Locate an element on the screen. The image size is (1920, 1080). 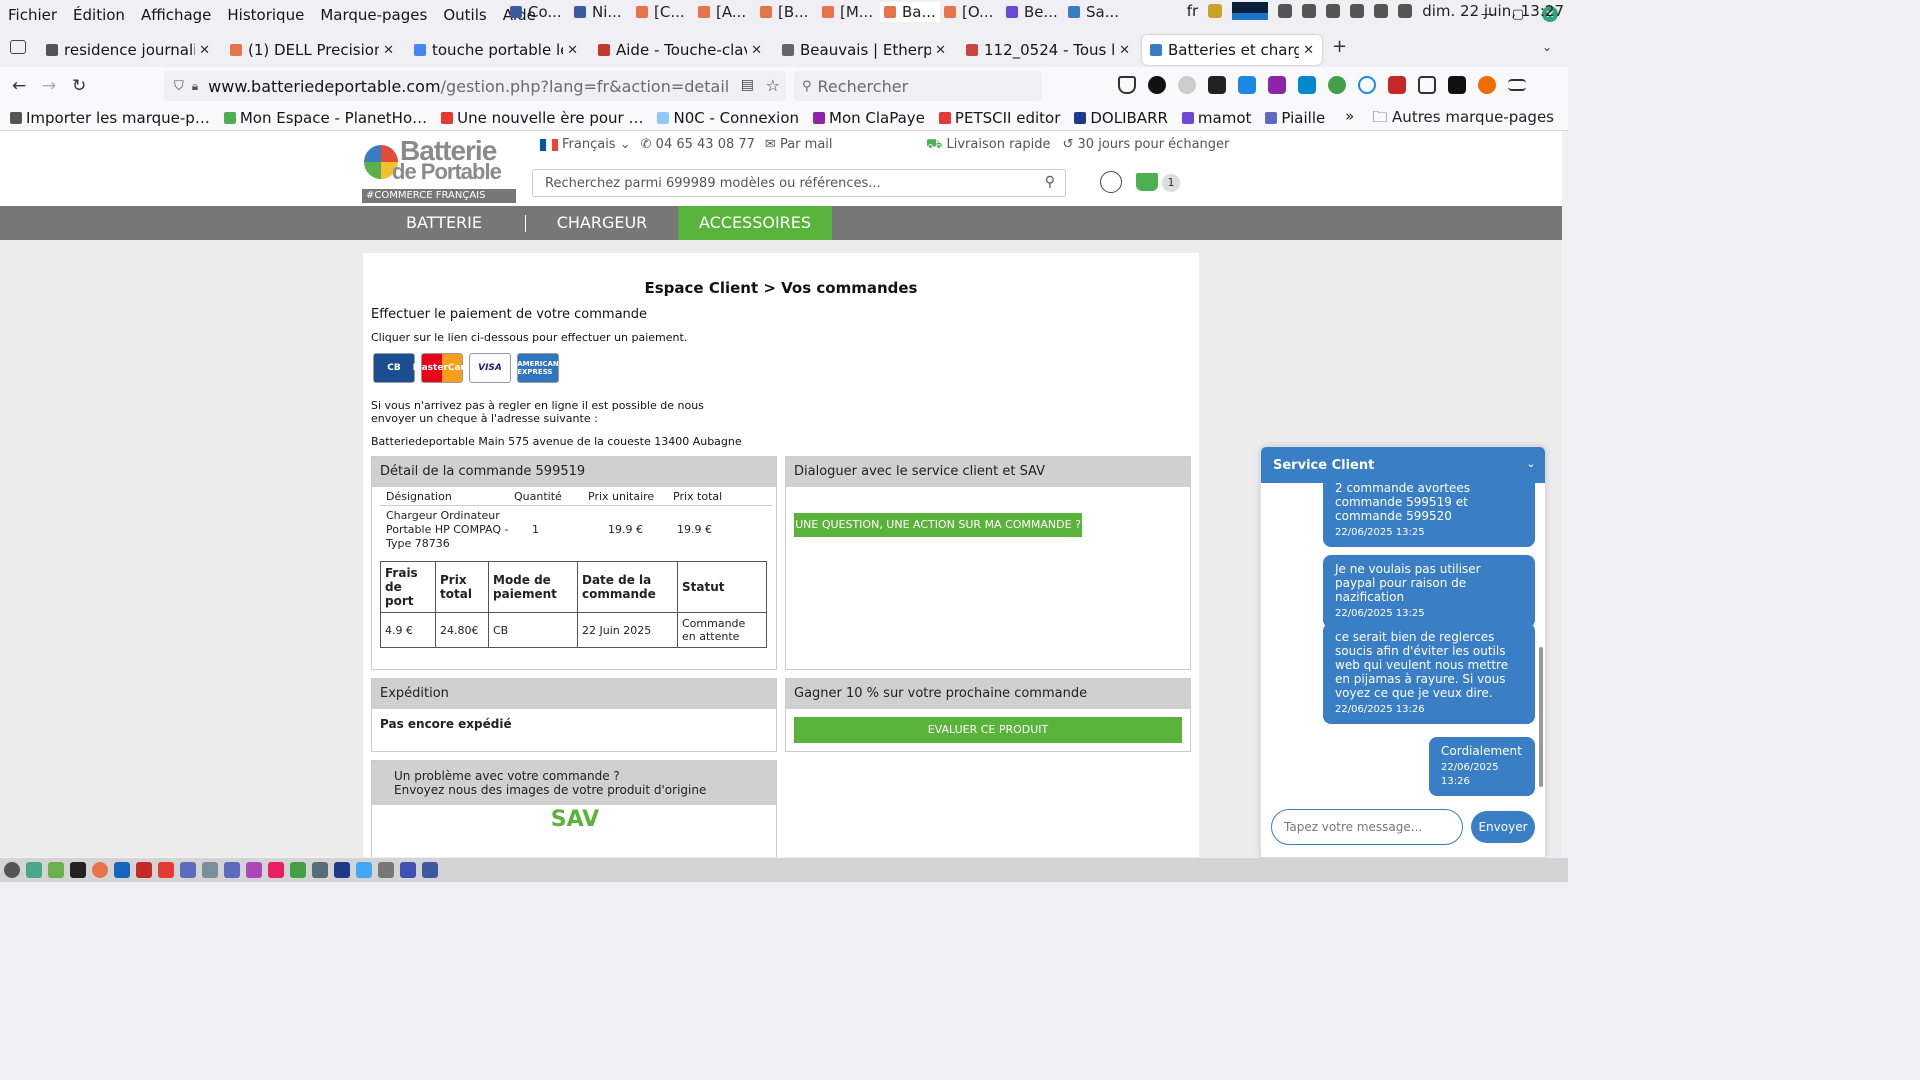
document-icon is located at coordinates (232, 870).